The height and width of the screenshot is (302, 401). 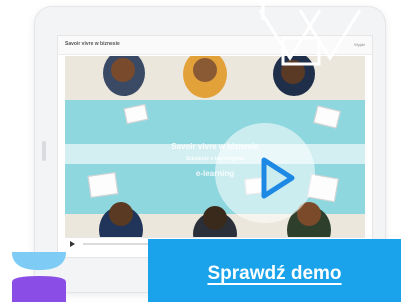 What do you see at coordinates (72, 244) in the screenshot?
I see `control-play-icon` at bounding box center [72, 244].